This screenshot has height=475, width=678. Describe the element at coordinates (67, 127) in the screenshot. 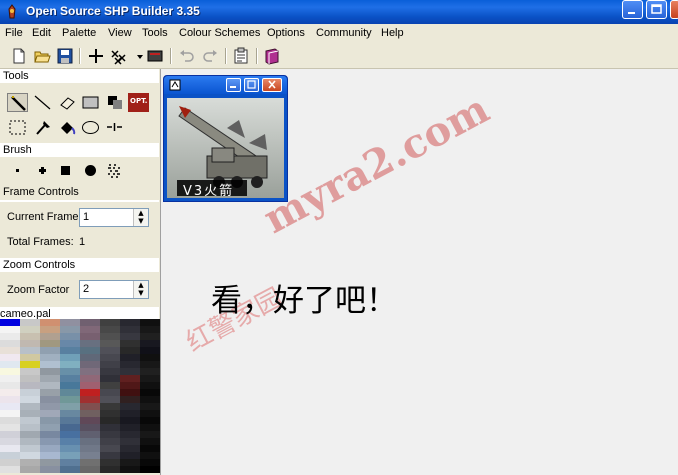

I see `fill-tool` at that location.